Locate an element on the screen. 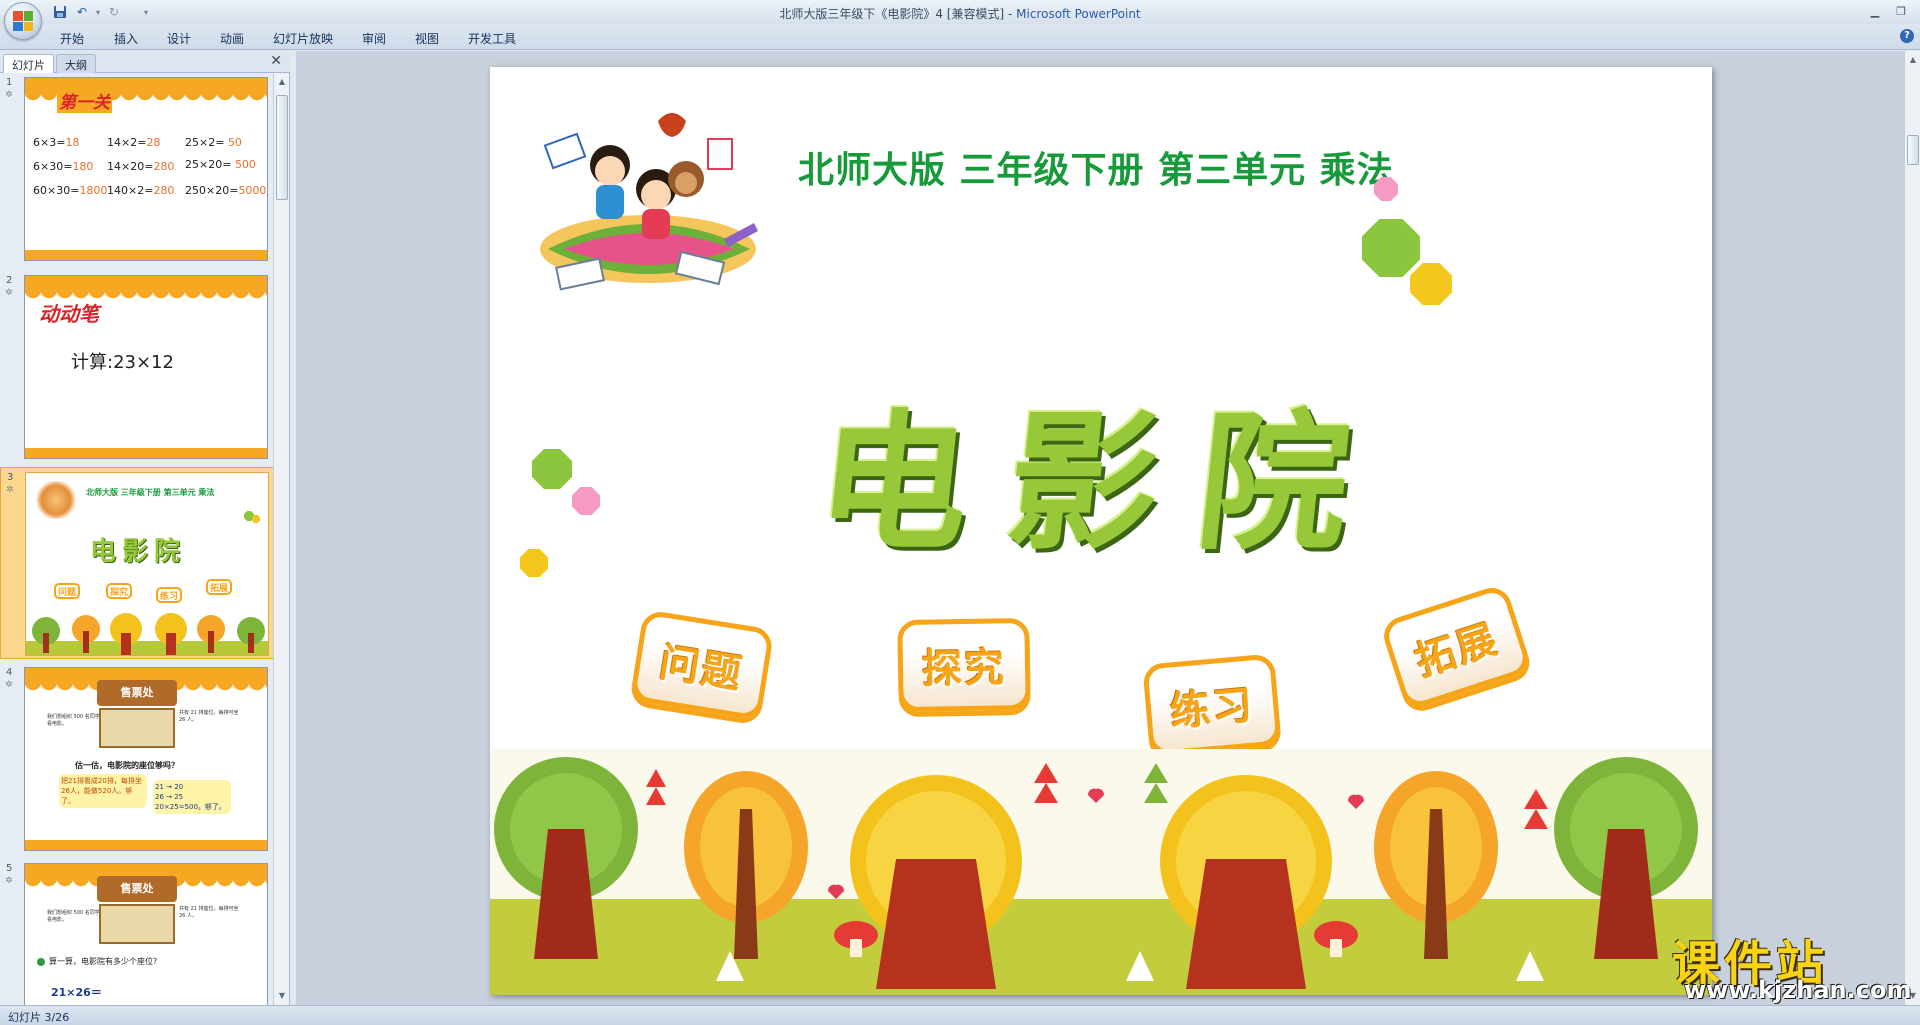 This screenshot has height=1025, width=1920. slide-number: 5 is located at coordinates (9, 868).